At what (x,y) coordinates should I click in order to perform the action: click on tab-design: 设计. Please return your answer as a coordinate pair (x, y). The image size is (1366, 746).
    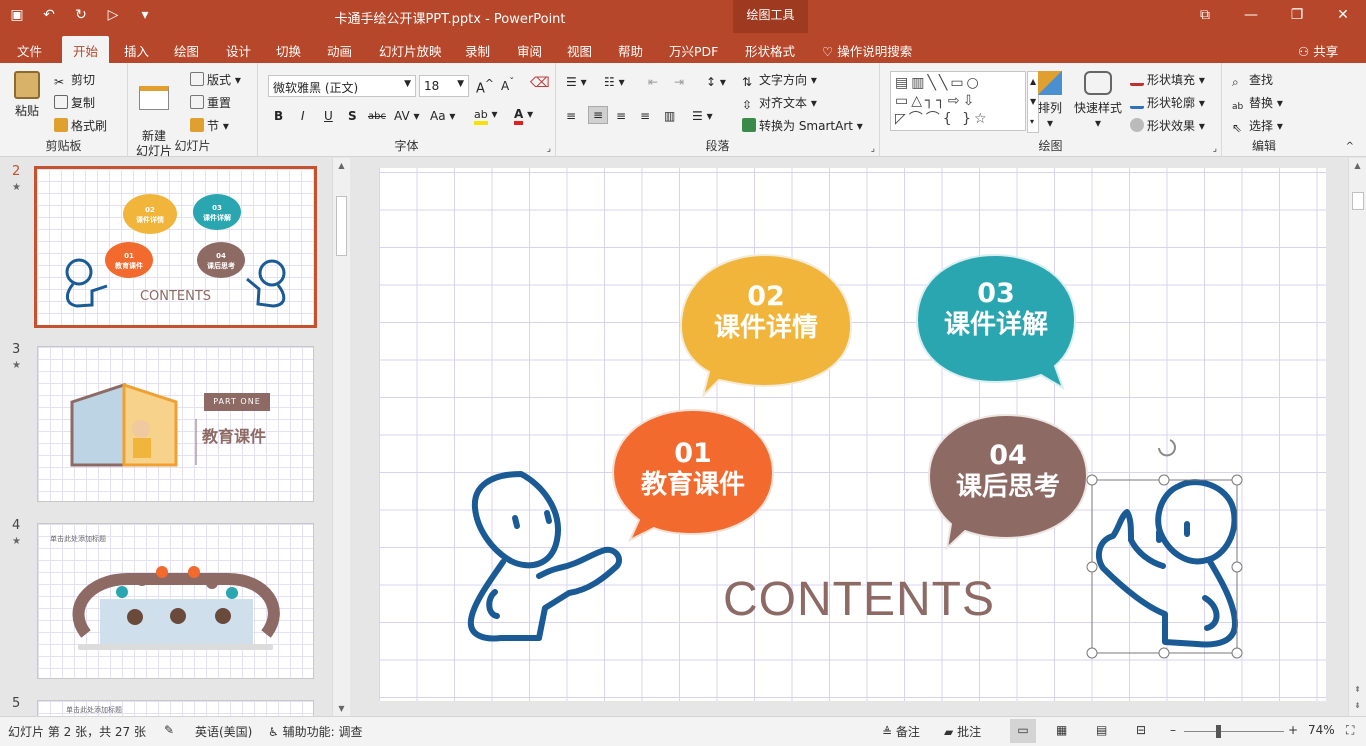
    Looking at the image, I should click on (238, 50).